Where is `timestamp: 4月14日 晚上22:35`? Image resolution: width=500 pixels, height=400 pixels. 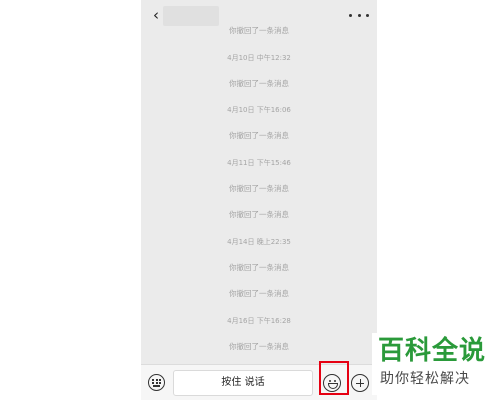 timestamp: 4月14日 晚上22:35 is located at coordinates (259, 242).